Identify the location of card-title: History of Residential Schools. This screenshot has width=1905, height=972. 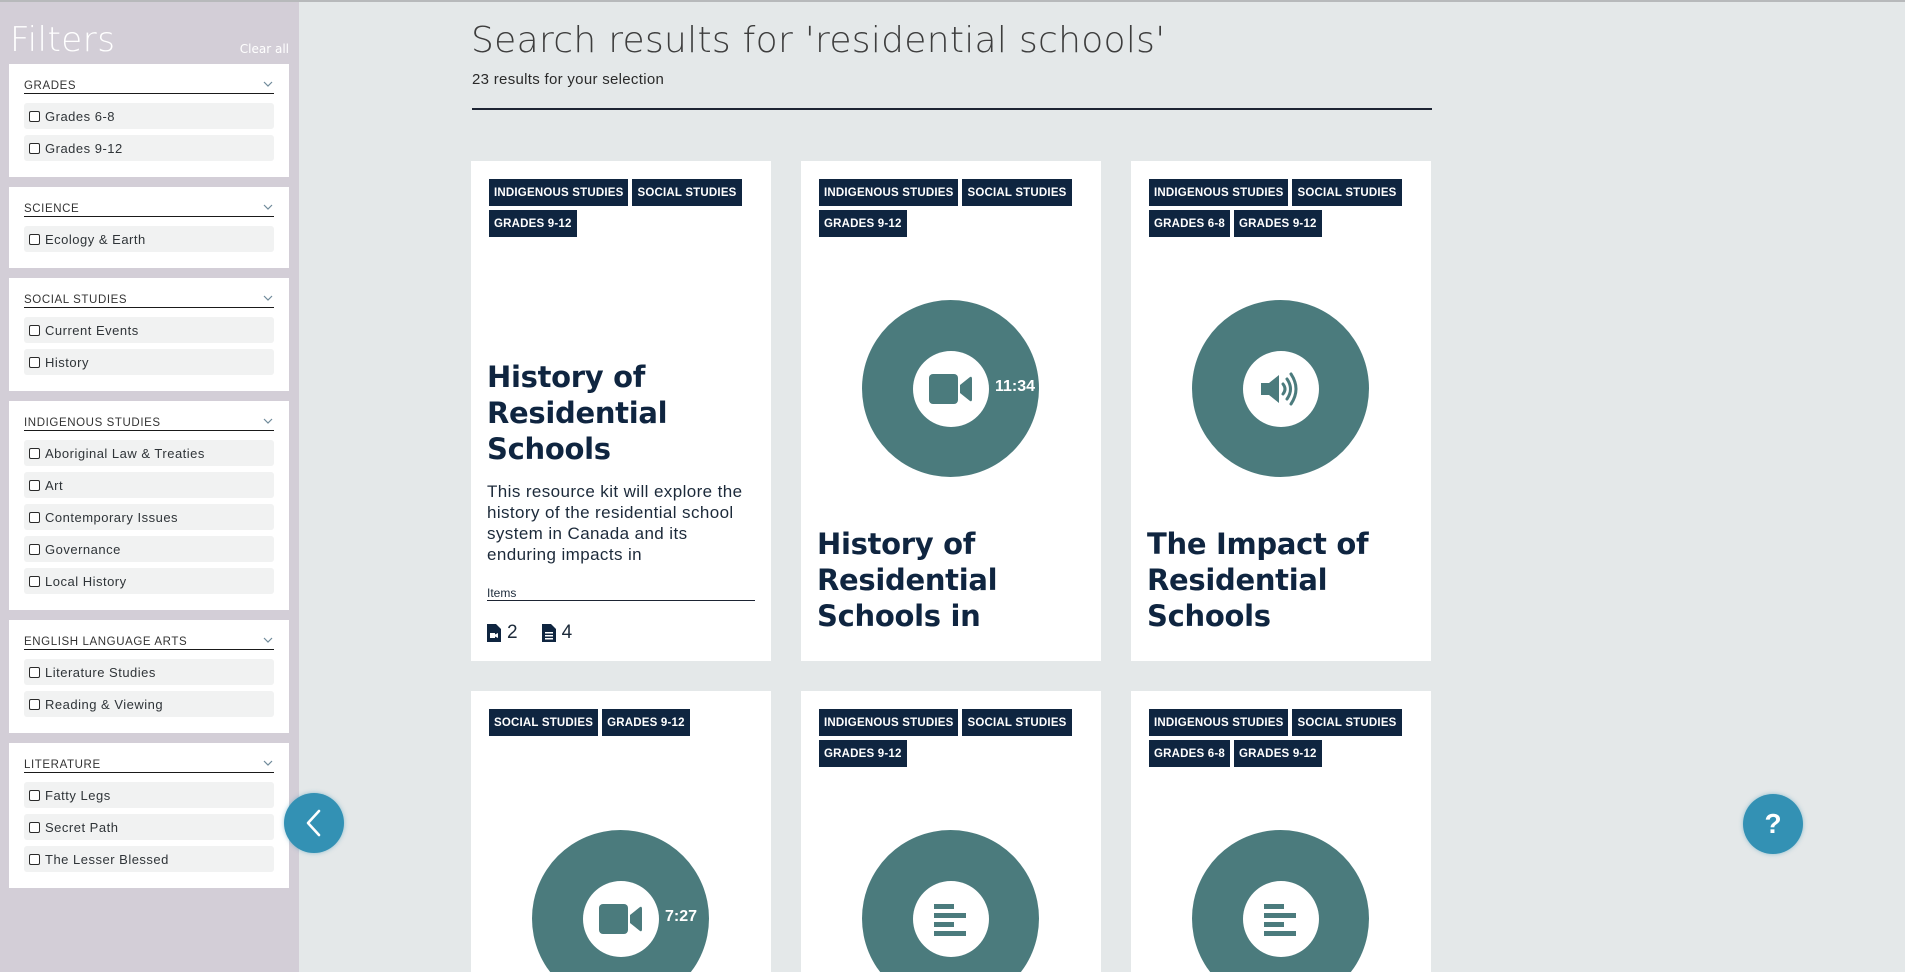
(622, 413).